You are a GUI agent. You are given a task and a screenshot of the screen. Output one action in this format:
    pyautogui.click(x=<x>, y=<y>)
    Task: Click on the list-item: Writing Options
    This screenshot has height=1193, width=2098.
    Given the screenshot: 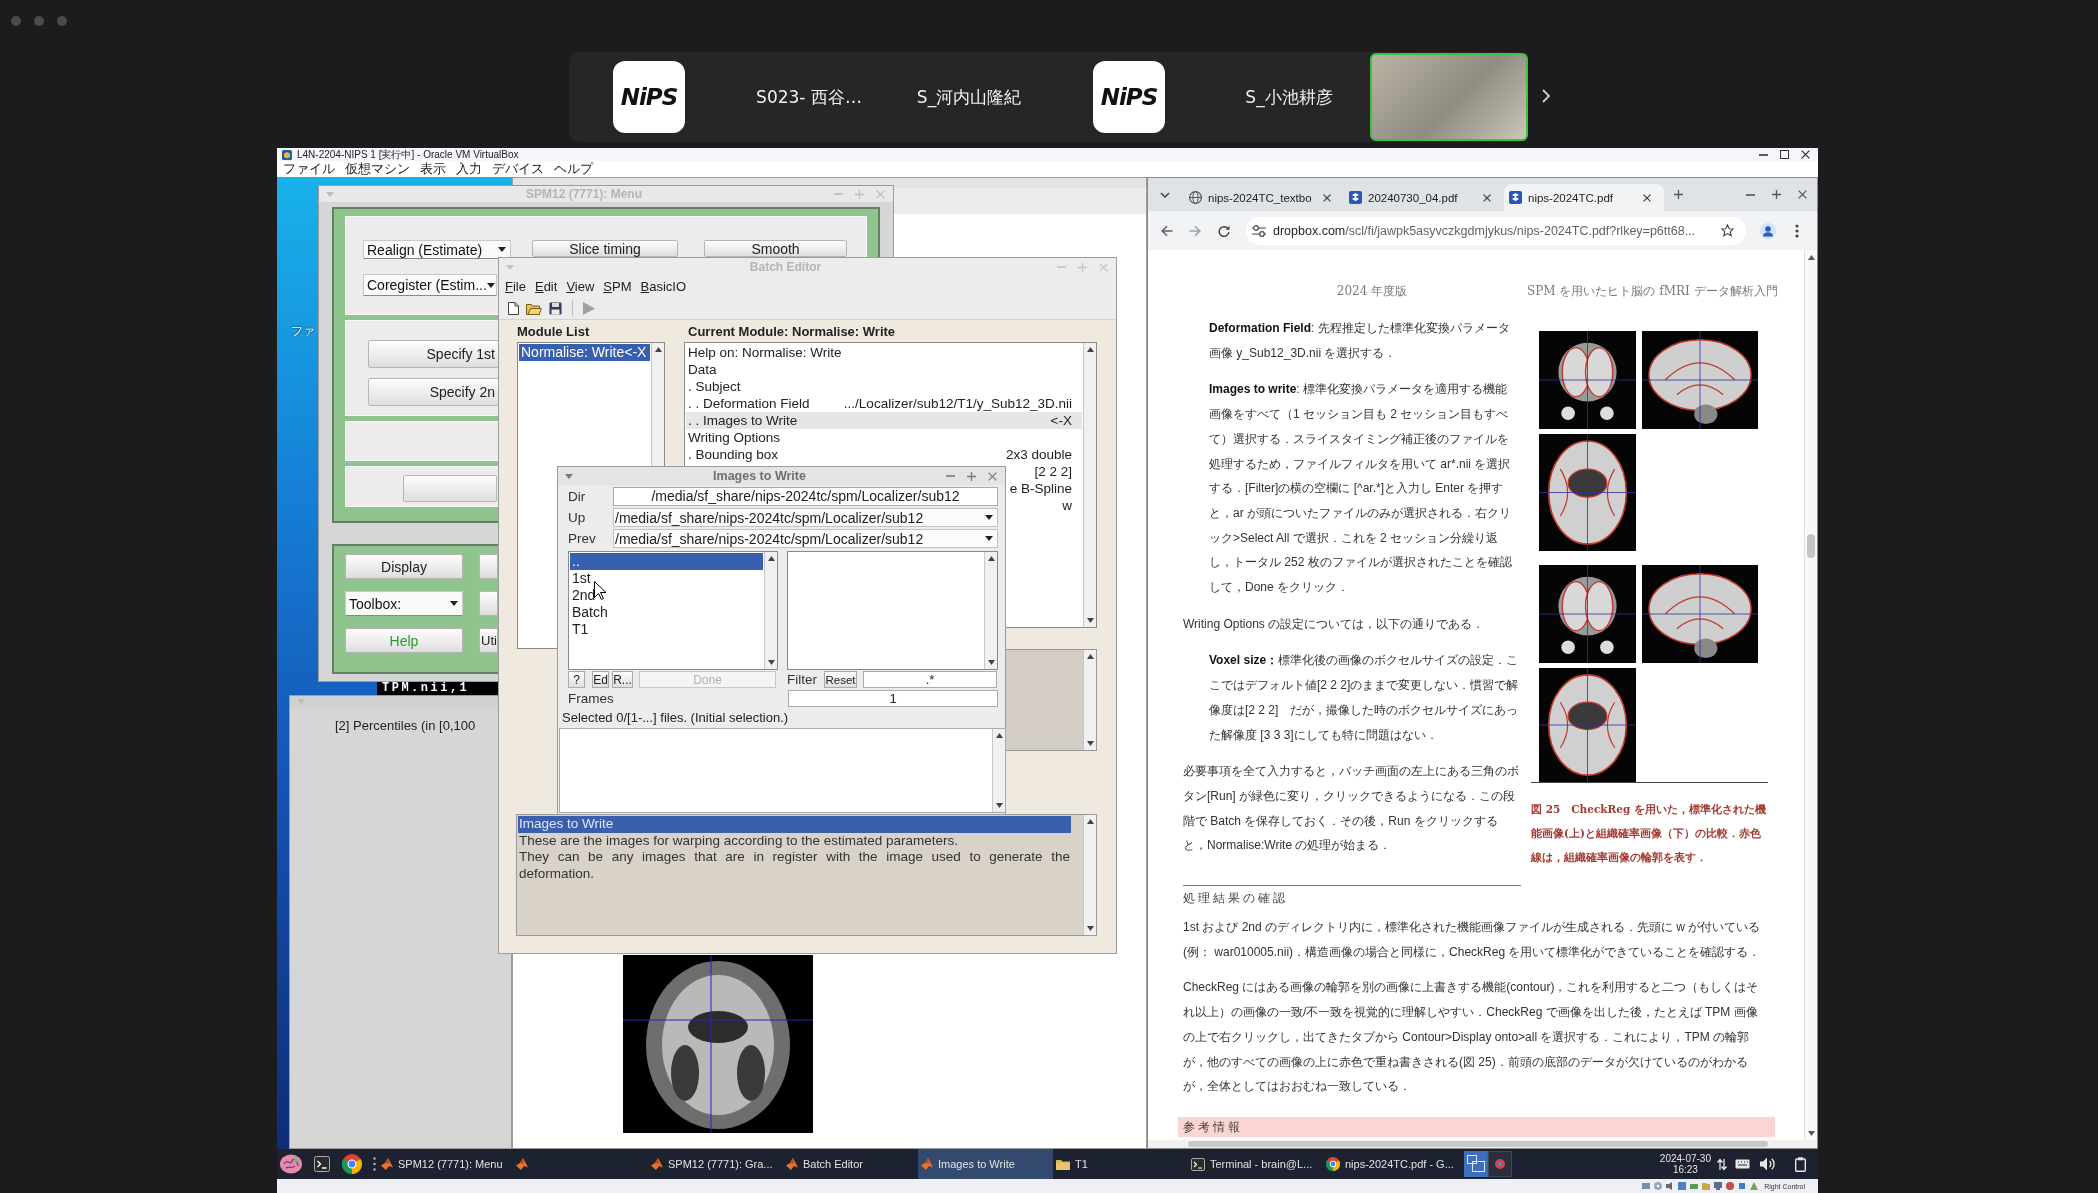 What is the action you would take?
    pyautogui.click(x=884, y=437)
    